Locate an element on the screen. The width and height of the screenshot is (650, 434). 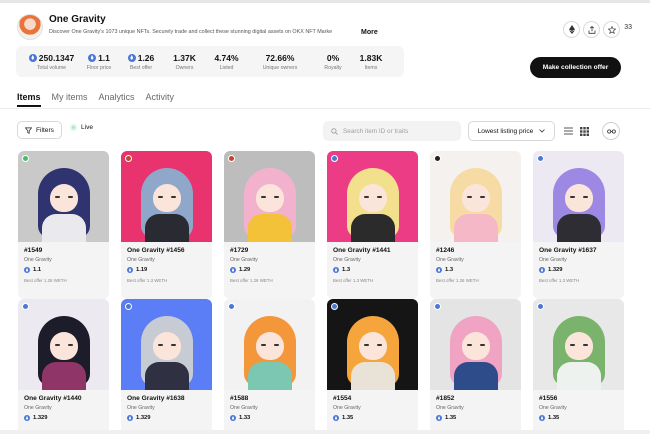
view-toggle is located at coordinates (576, 131).